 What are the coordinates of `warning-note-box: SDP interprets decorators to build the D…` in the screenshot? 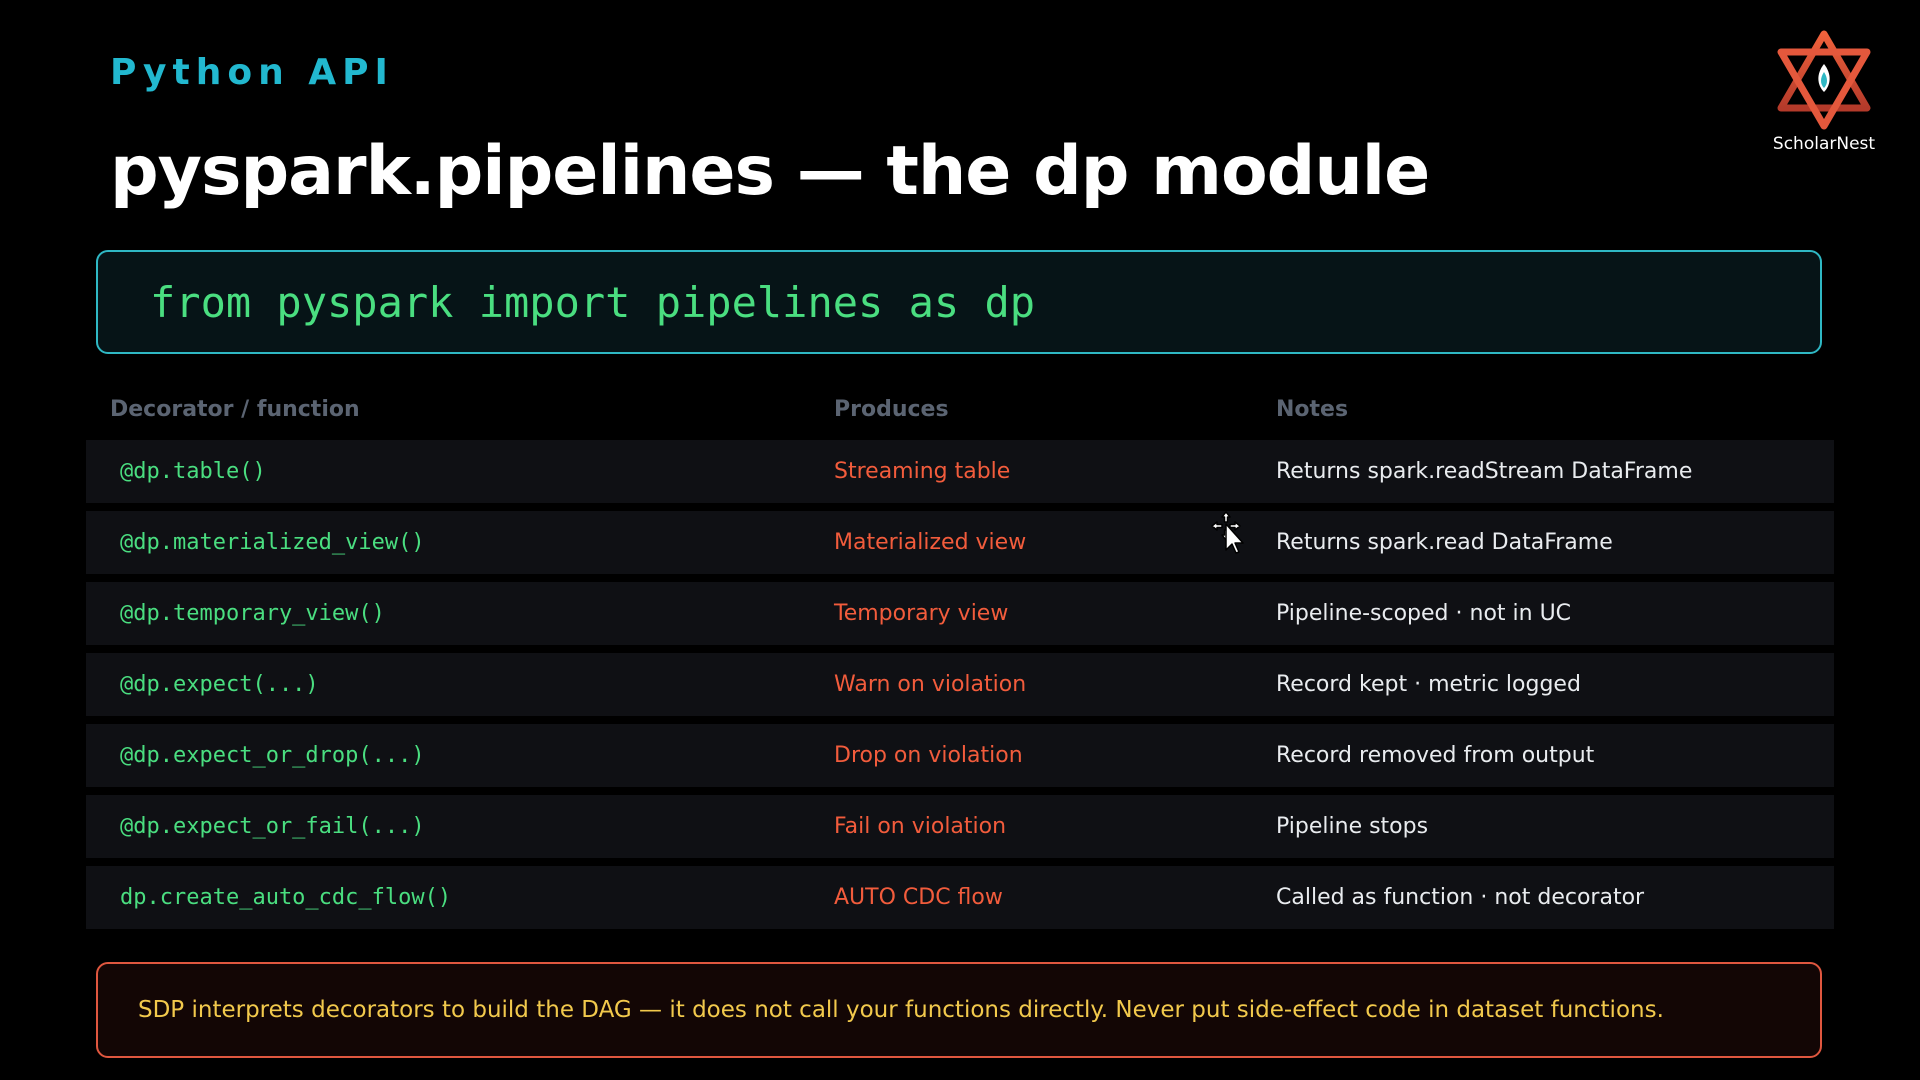 It's located at (959, 1010).